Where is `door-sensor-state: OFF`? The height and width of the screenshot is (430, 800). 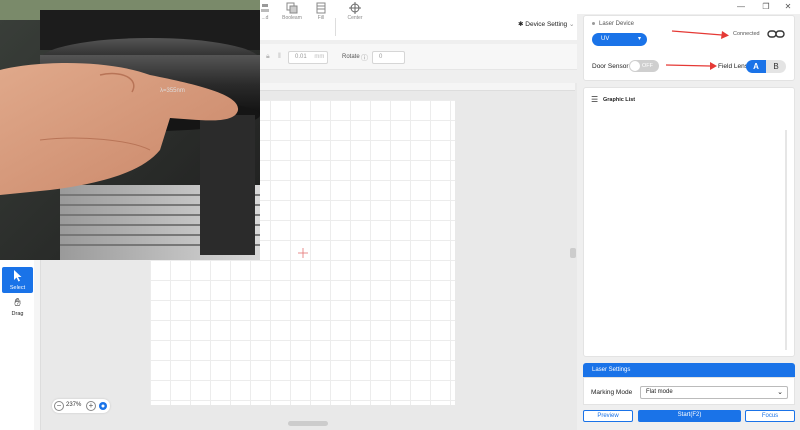 door-sensor-state: OFF is located at coordinates (647, 66).